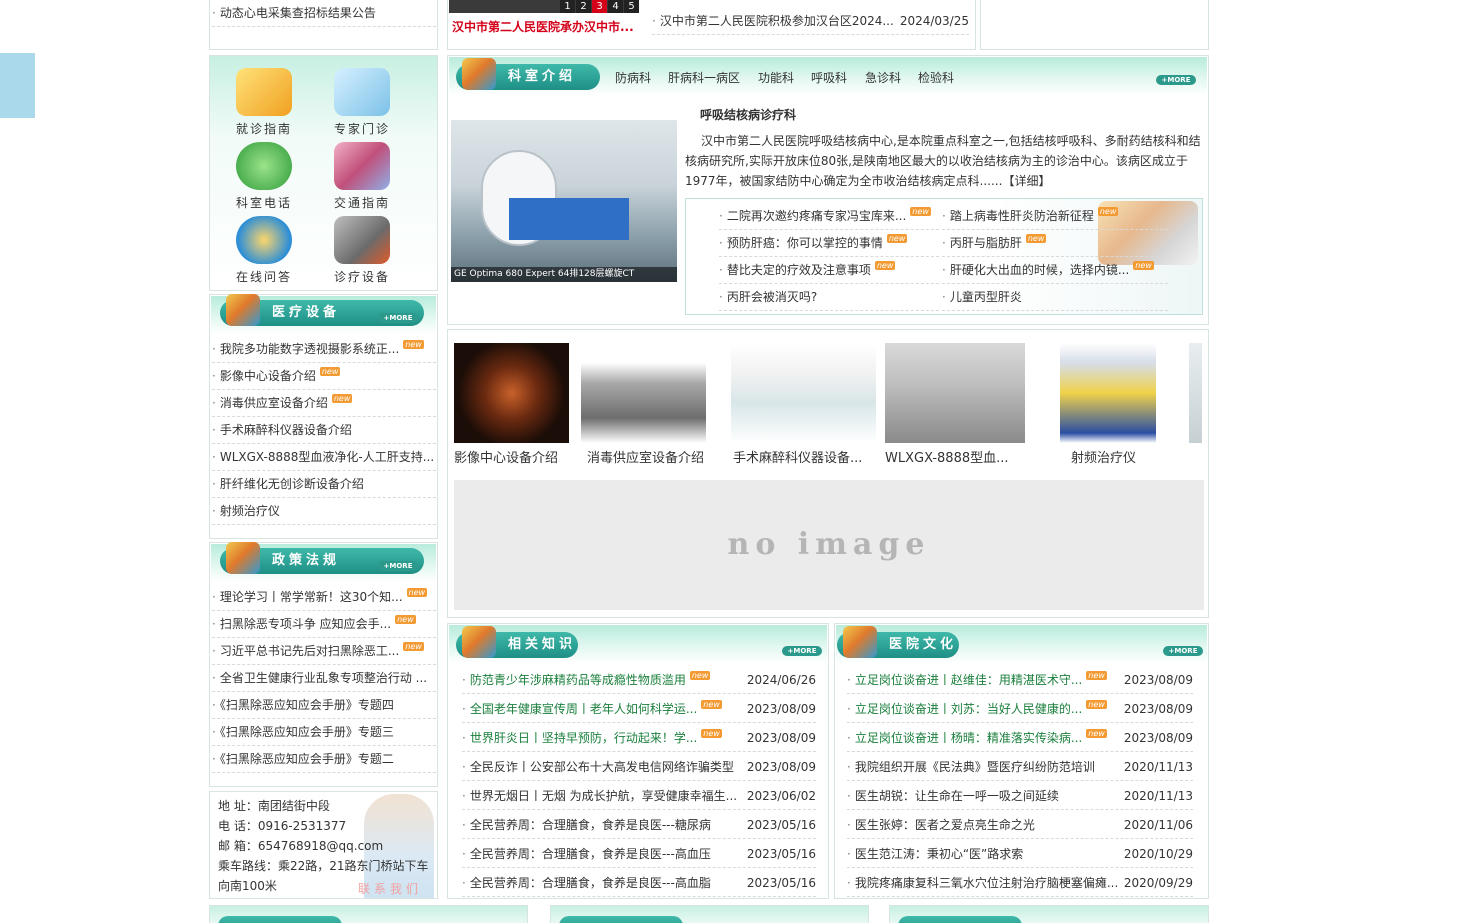 Image resolution: width=1466 pixels, height=923 pixels. Describe the element at coordinates (599, 6) in the screenshot. I see `slider-page-3: 3` at that location.